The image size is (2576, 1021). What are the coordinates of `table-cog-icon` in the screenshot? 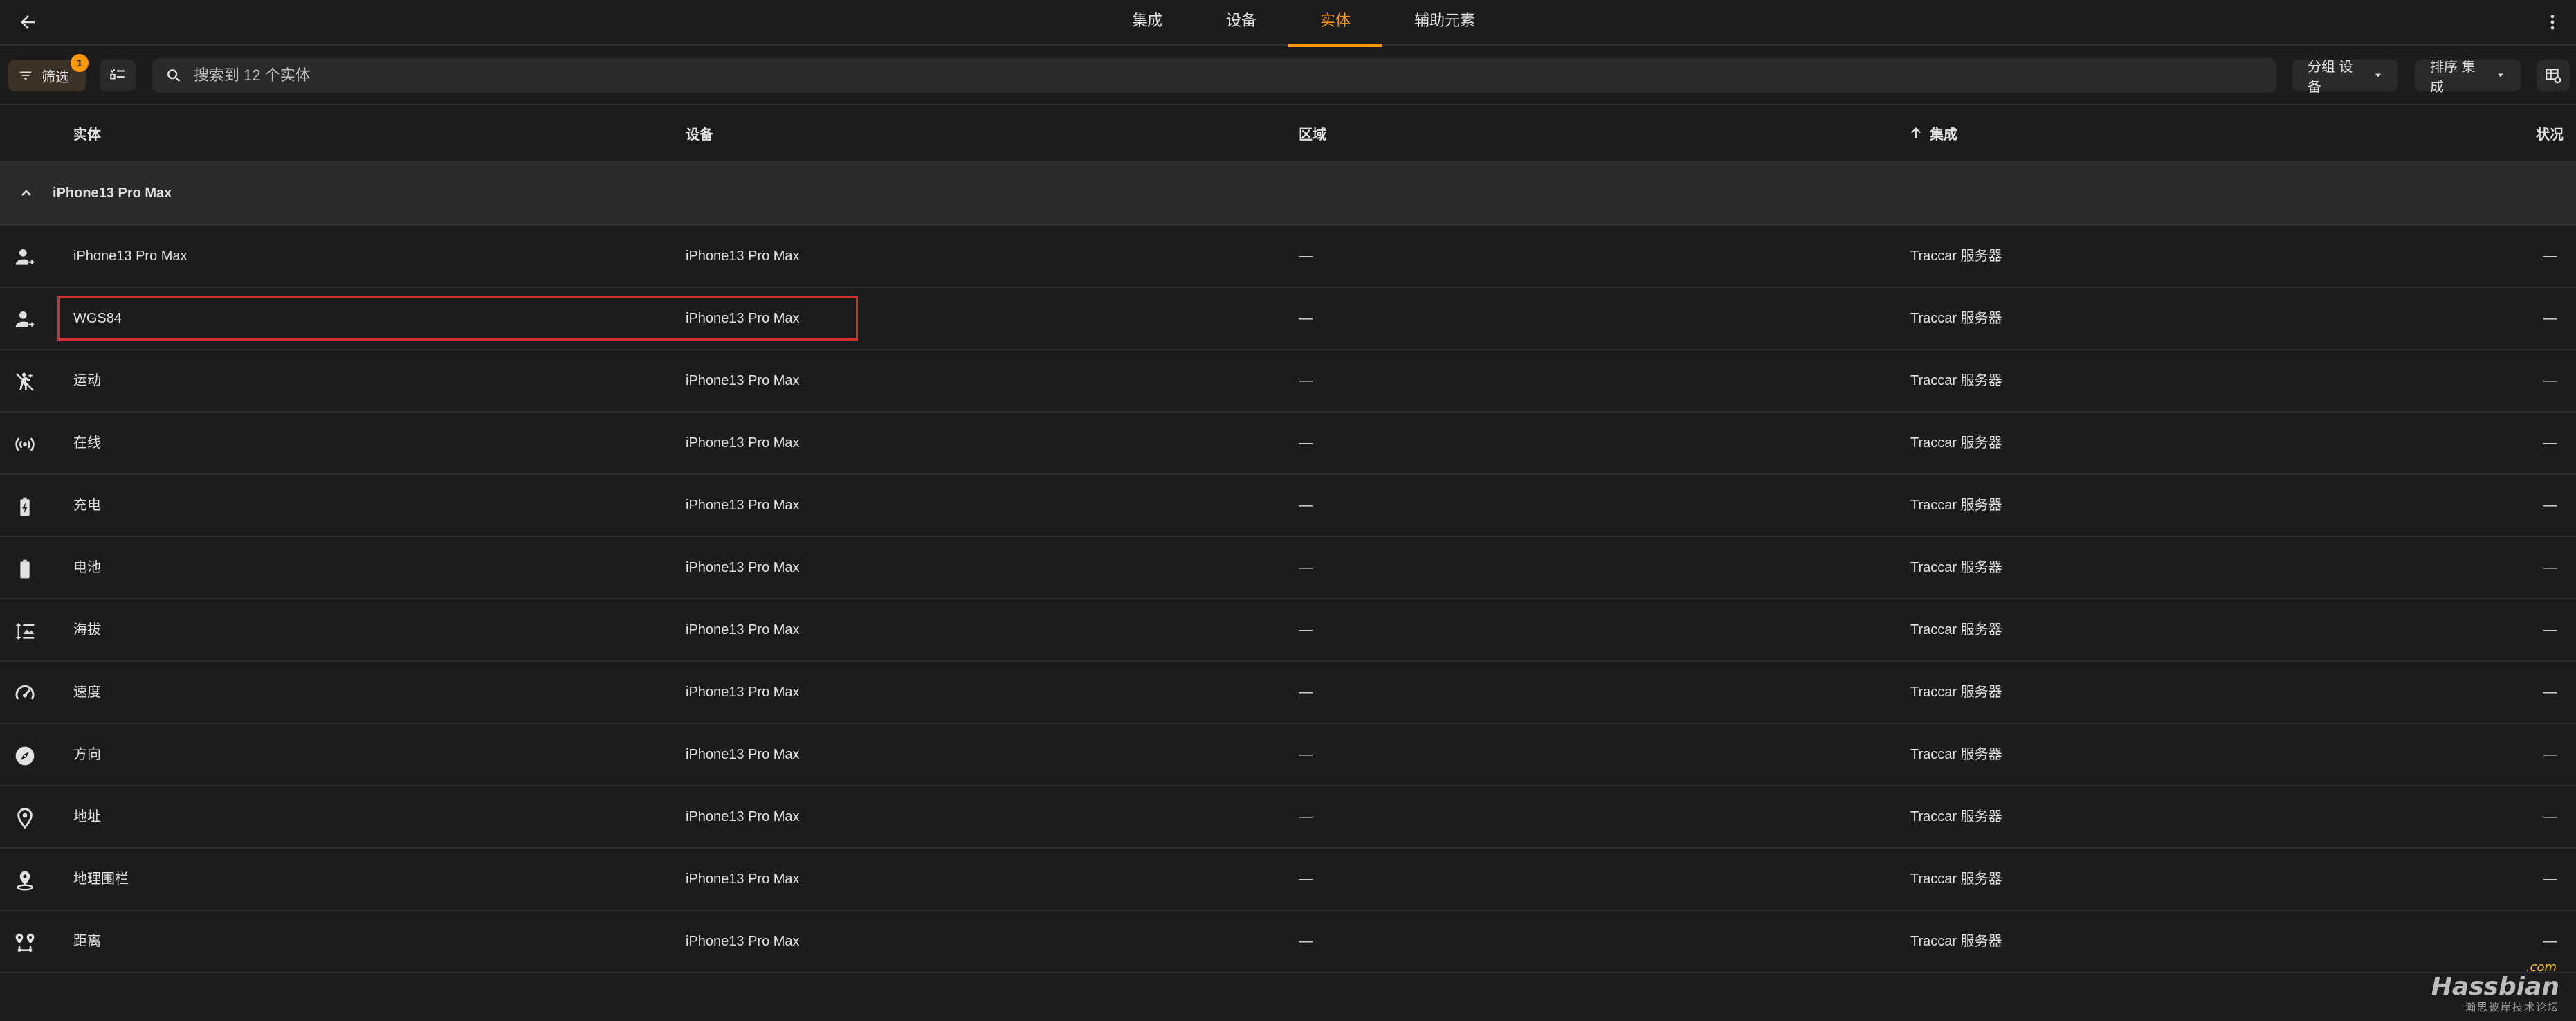 It's located at (2553, 75).